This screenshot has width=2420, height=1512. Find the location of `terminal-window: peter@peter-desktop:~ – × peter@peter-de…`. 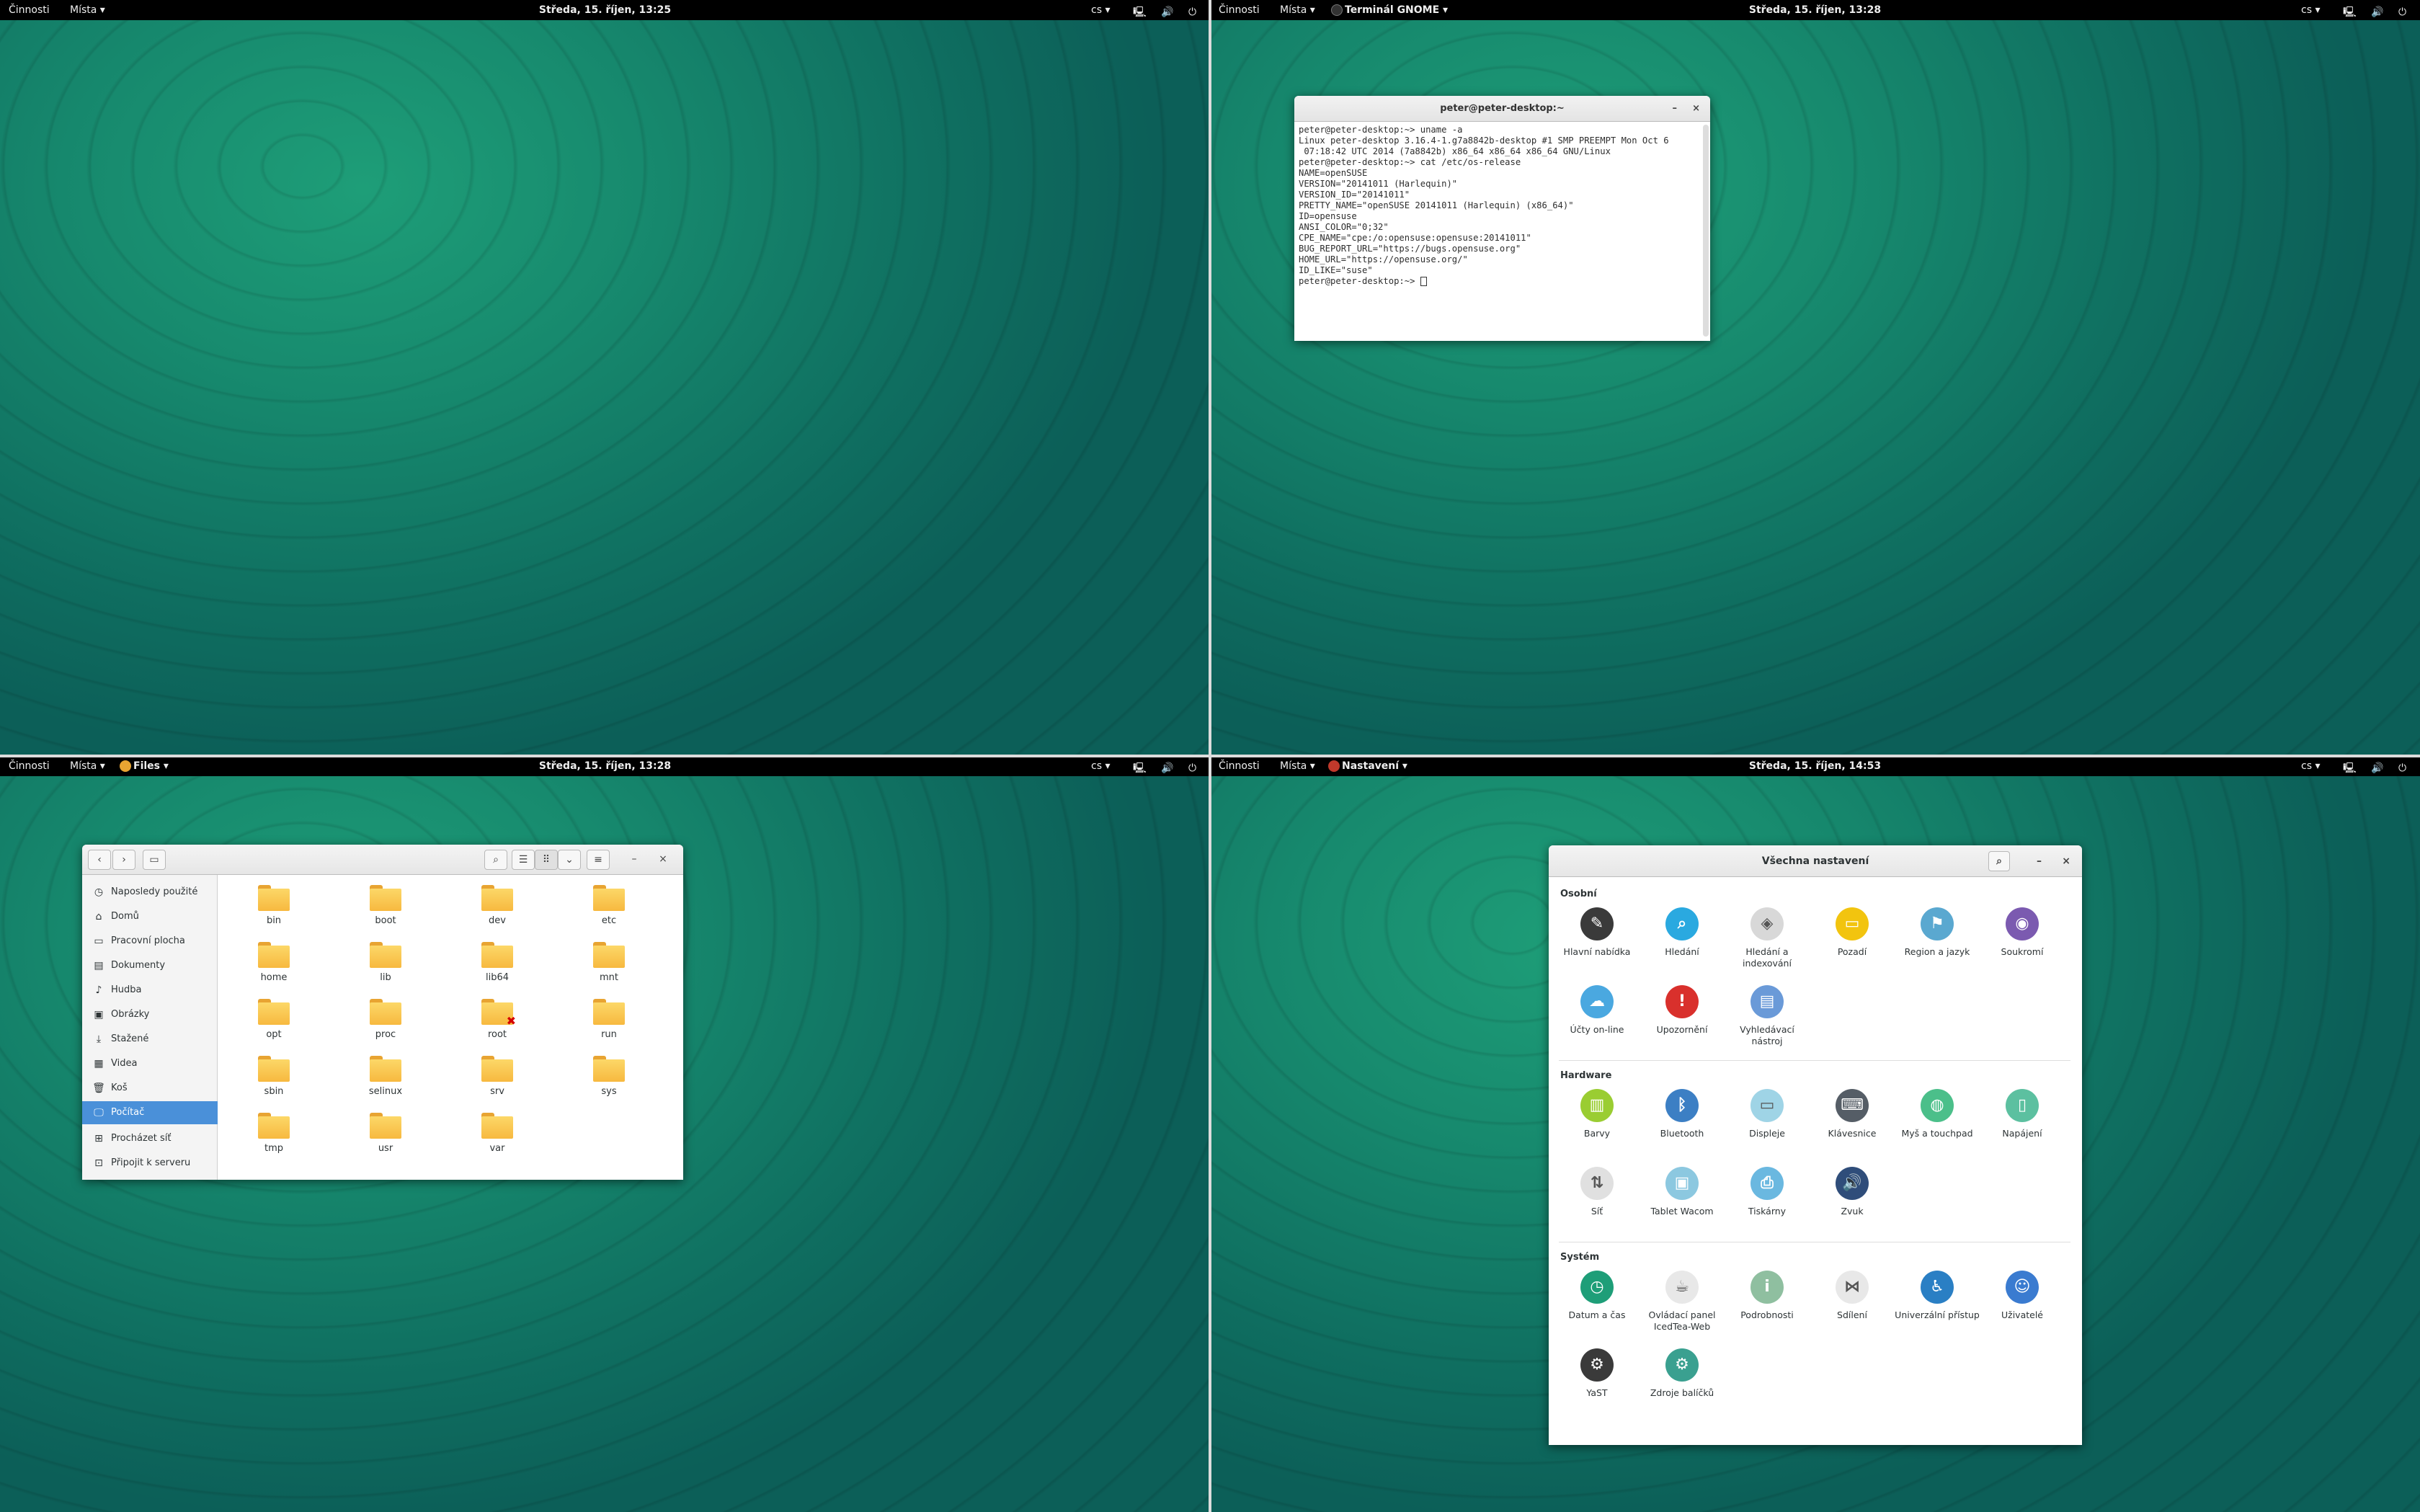

terminal-window: peter@peter-desktop:~ – × peter@peter-de… is located at coordinates (1502, 219).